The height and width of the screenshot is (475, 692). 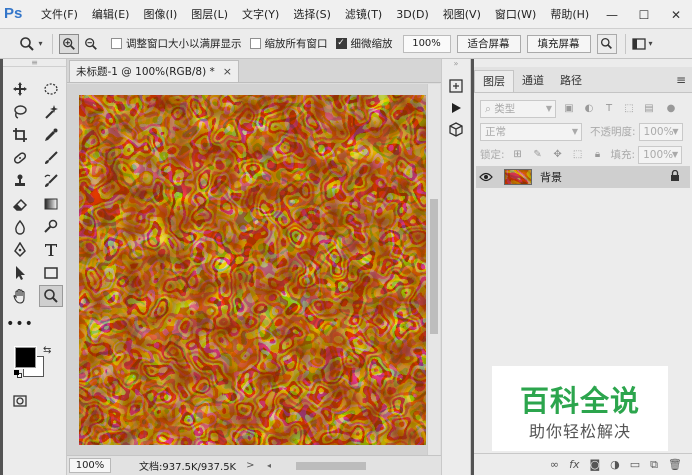 What do you see at coordinates (533, 81) in the screenshot?
I see `tab-channels: 通道` at bounding box center [533, 81].